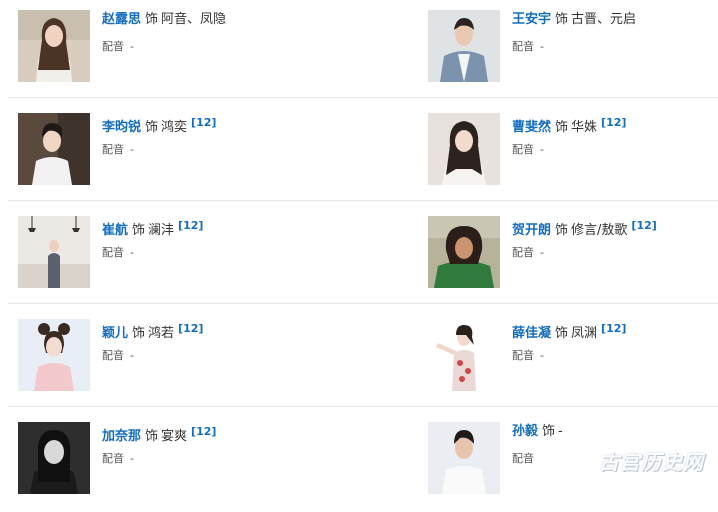 The height and width of the screenshot is (512, 718). What do you see at coordinates (531, 19) in the screenshot?
I see `actor-name-link: 王安宇` at bounding box center [531, 19].